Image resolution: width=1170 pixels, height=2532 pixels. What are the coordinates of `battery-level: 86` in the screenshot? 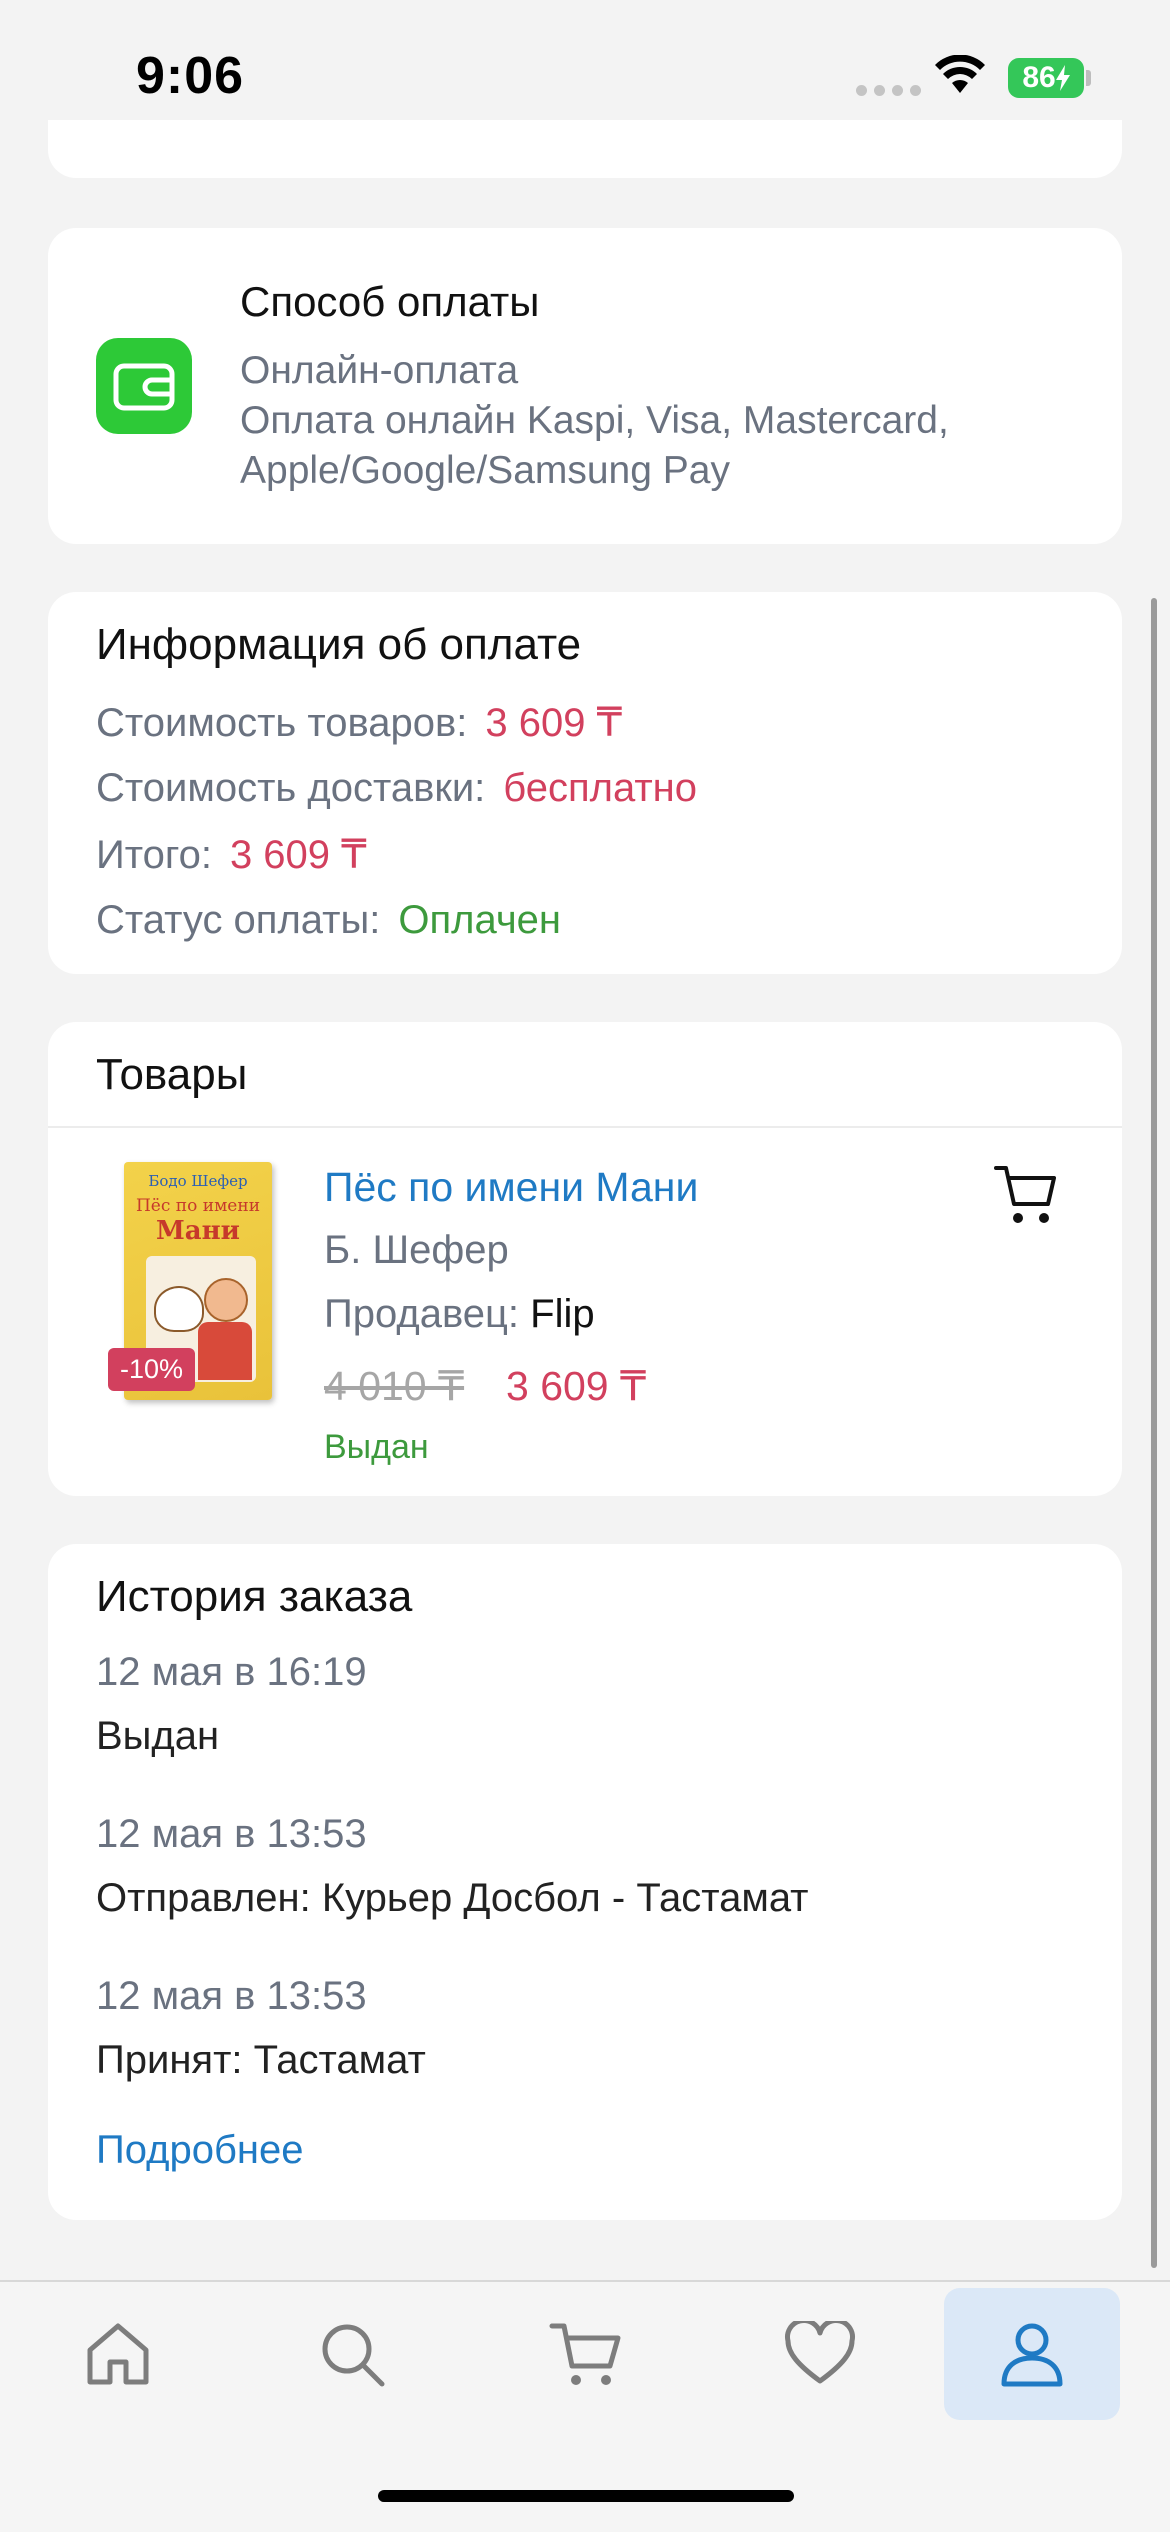 It's located at (1039, 77).